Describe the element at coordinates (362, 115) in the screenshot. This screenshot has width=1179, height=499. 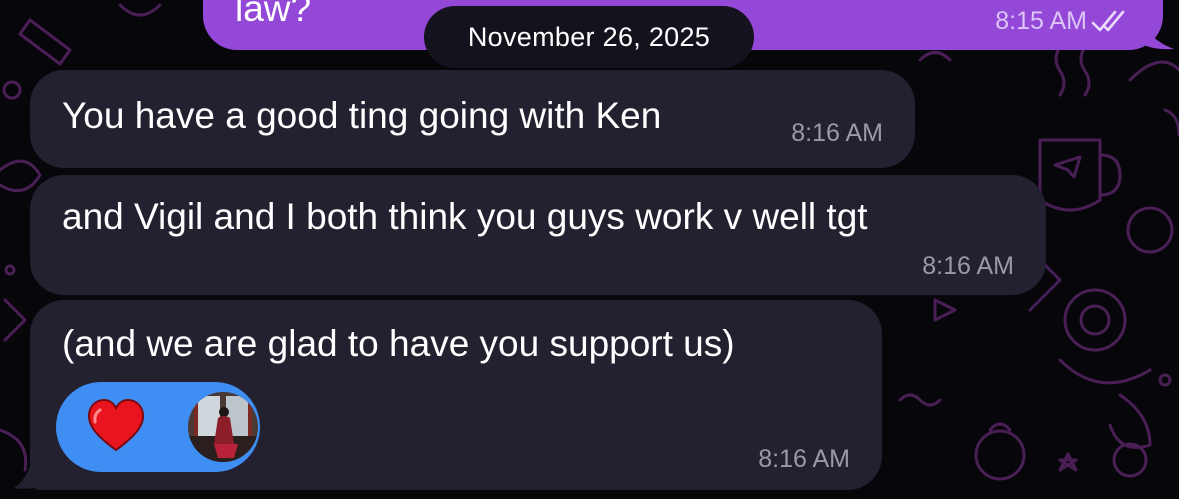
I see `message-text: You have a good ting going with Ken` at that location.